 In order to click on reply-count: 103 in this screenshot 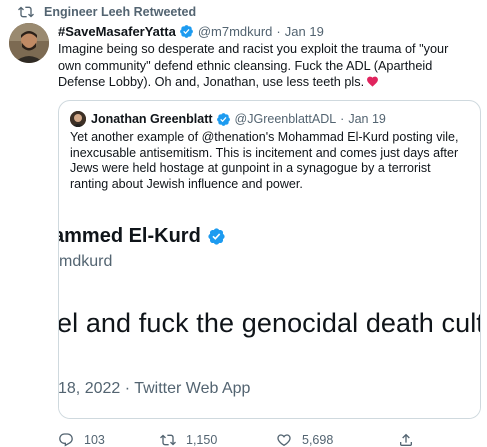, I will do `click(94, 440)`.